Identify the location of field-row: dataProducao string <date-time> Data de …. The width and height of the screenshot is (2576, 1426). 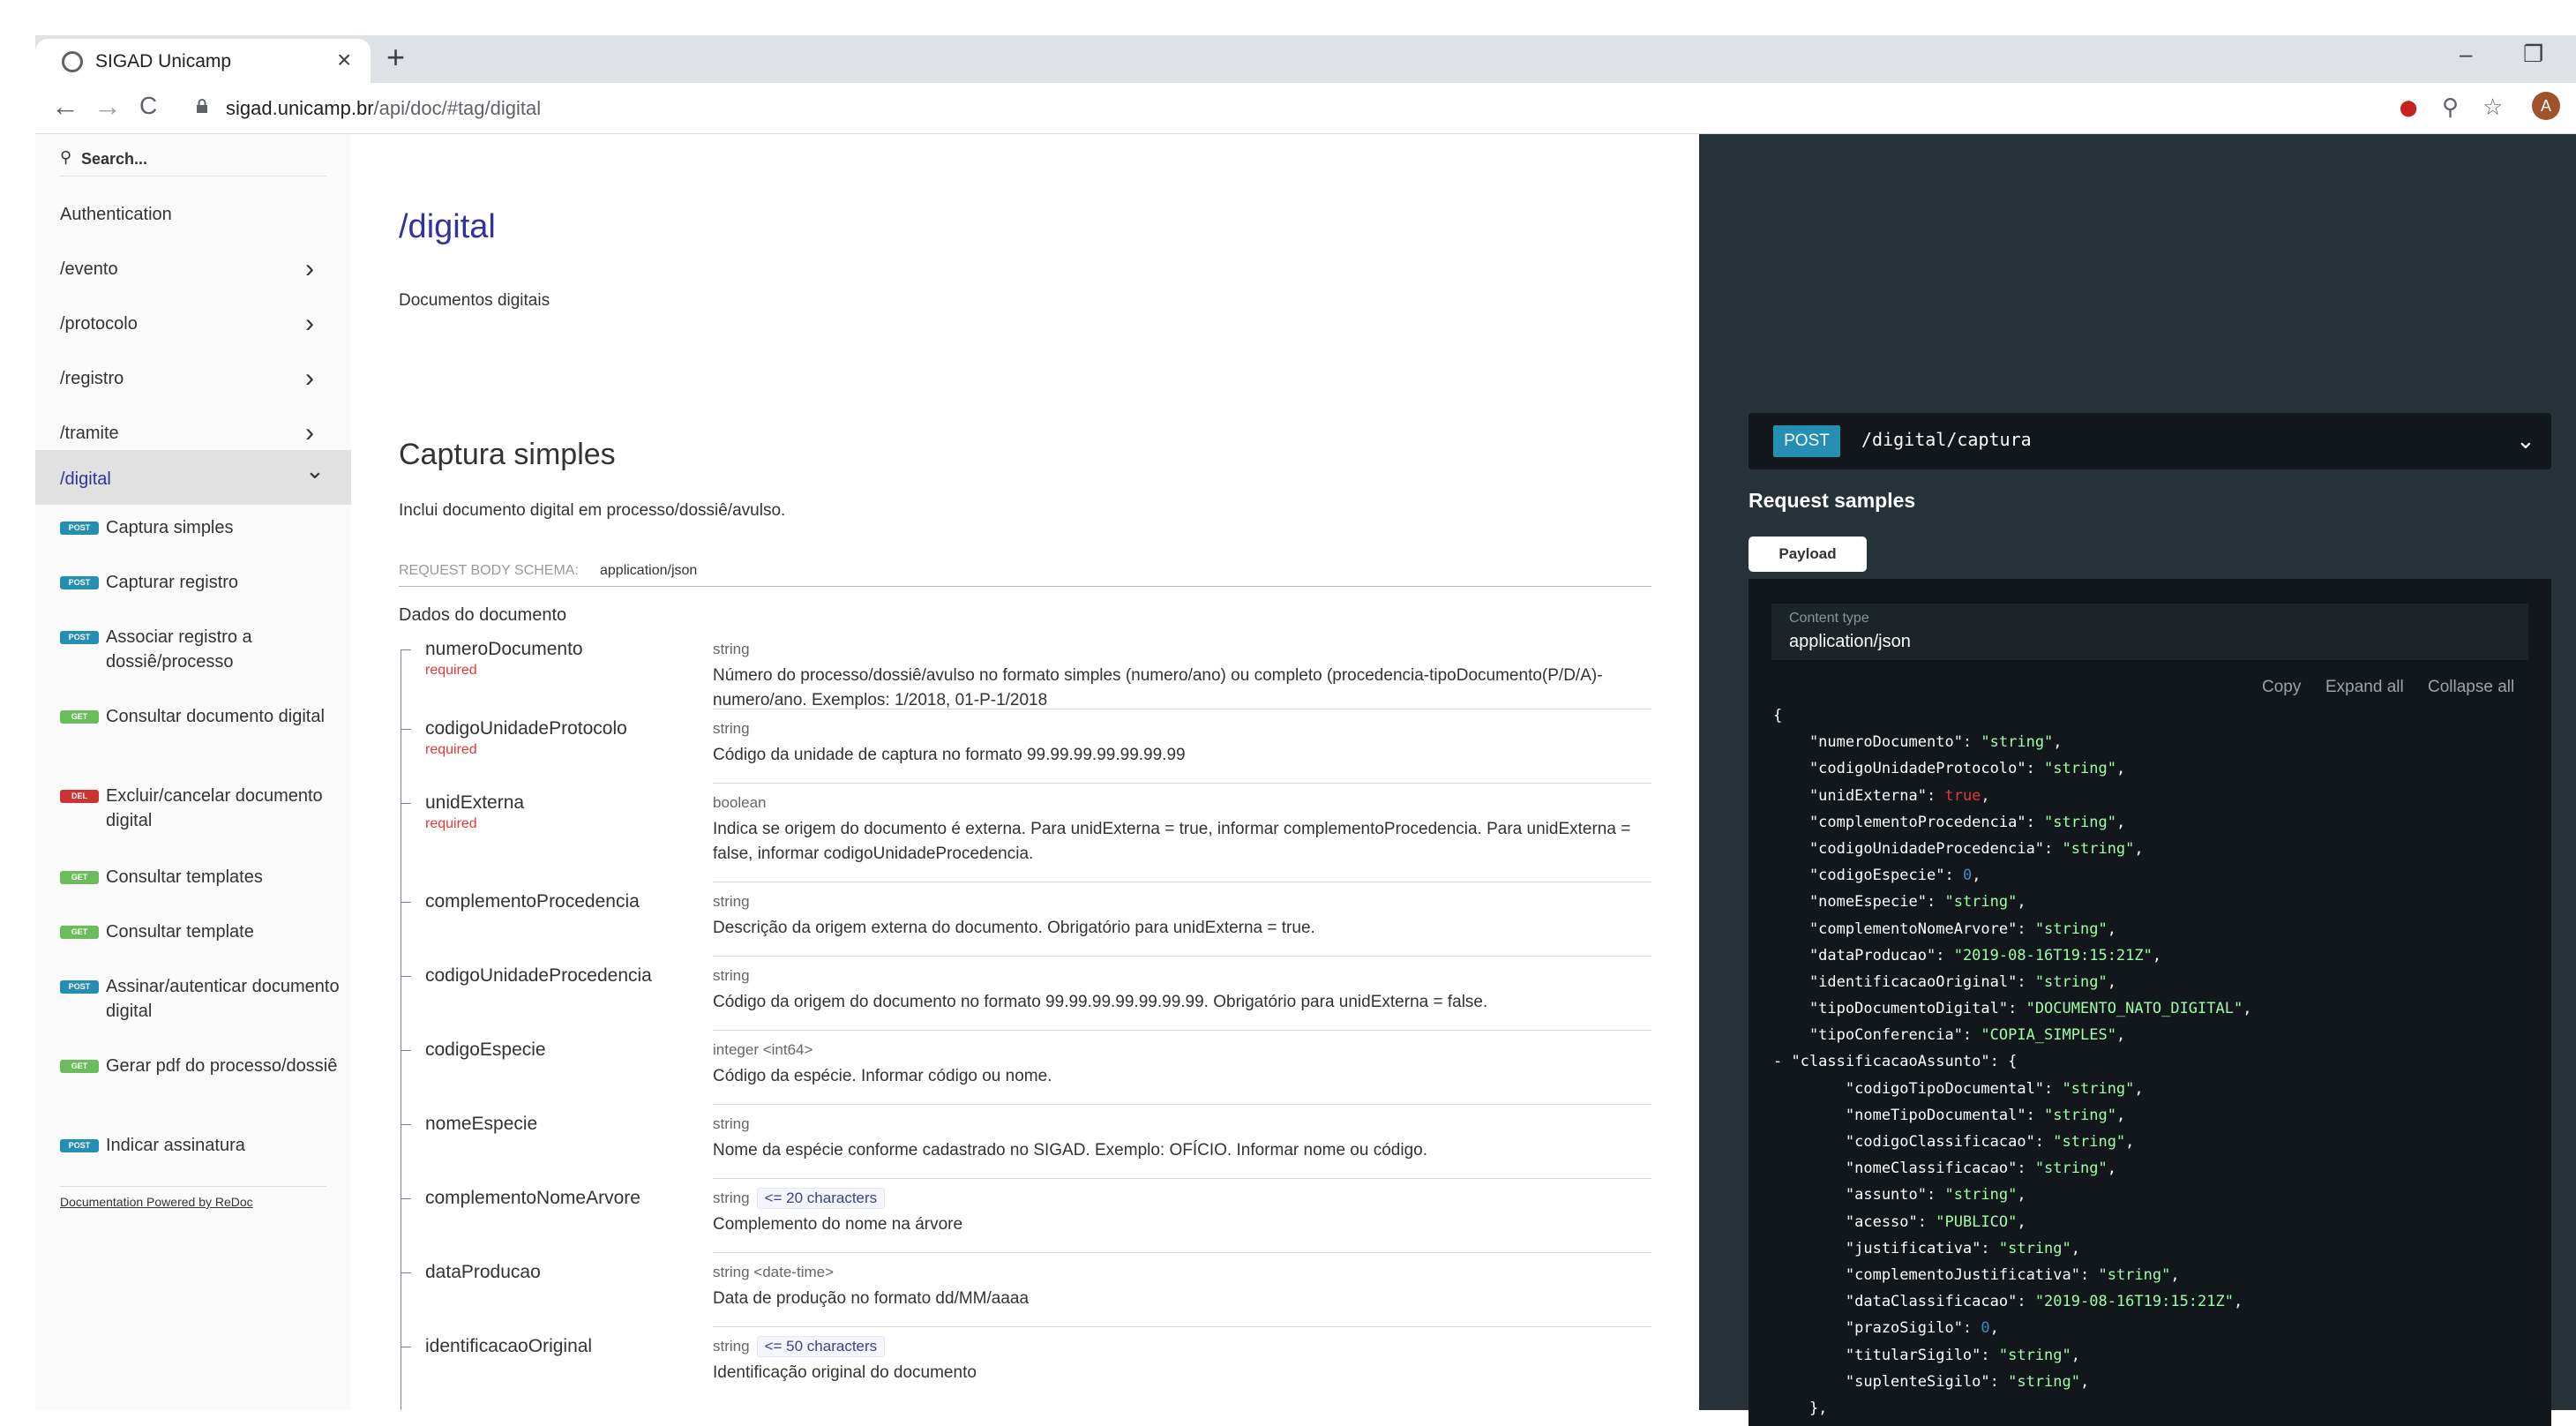
(1025, 1290).